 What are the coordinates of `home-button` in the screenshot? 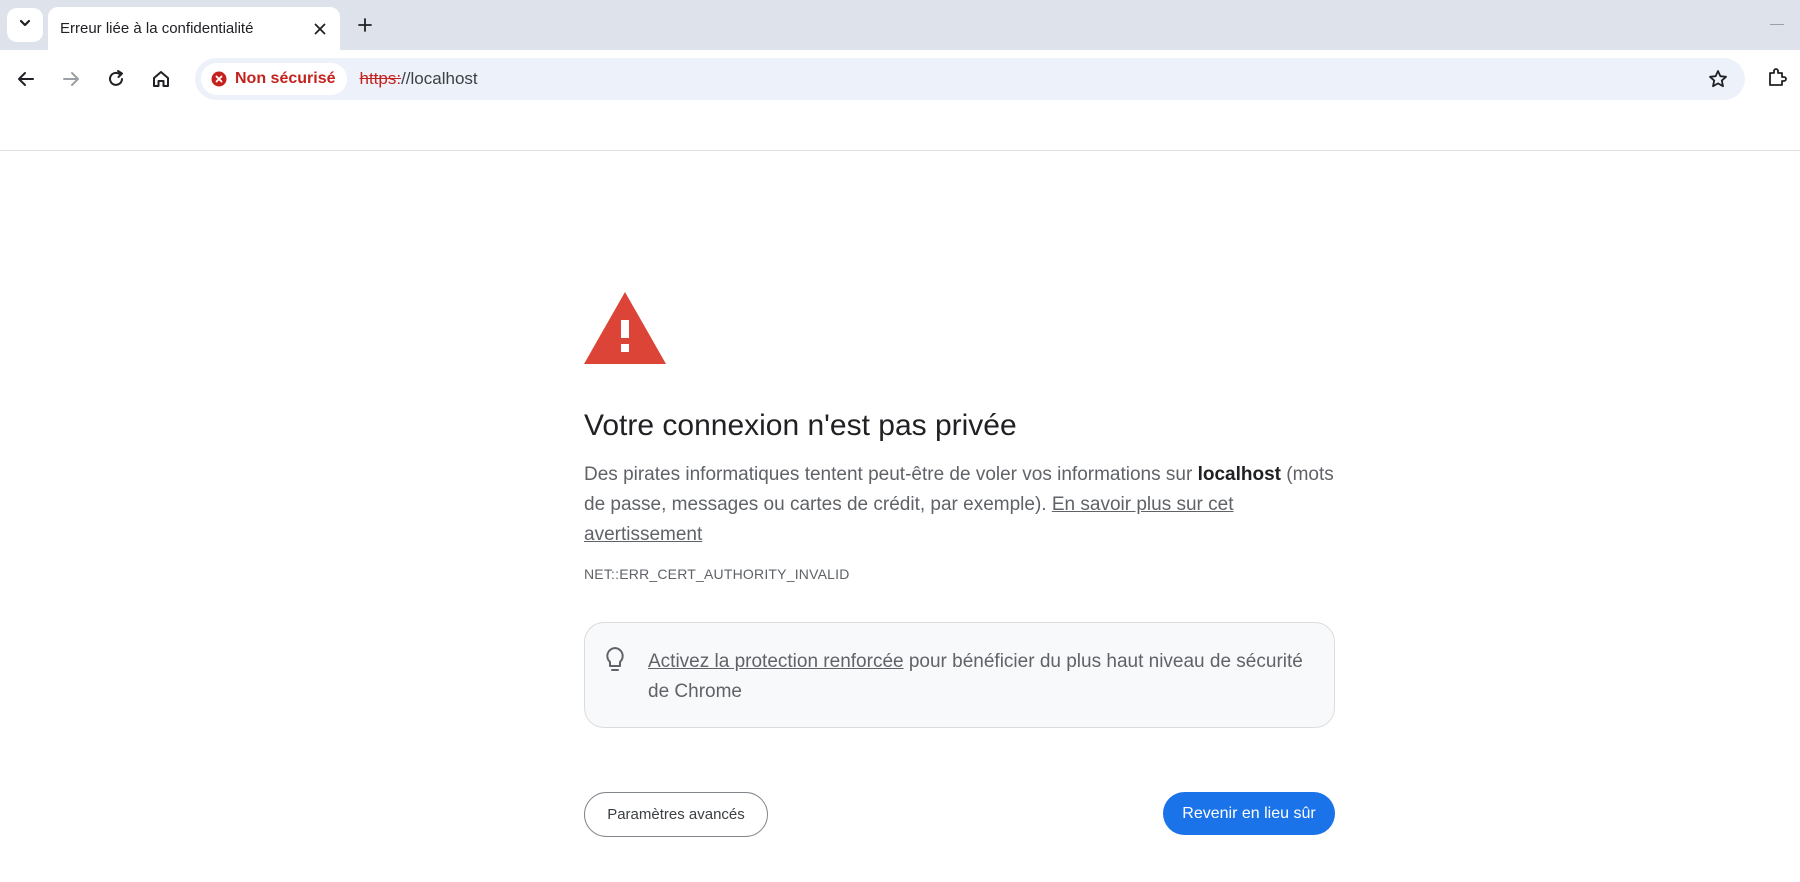 It's located at (161, 79).